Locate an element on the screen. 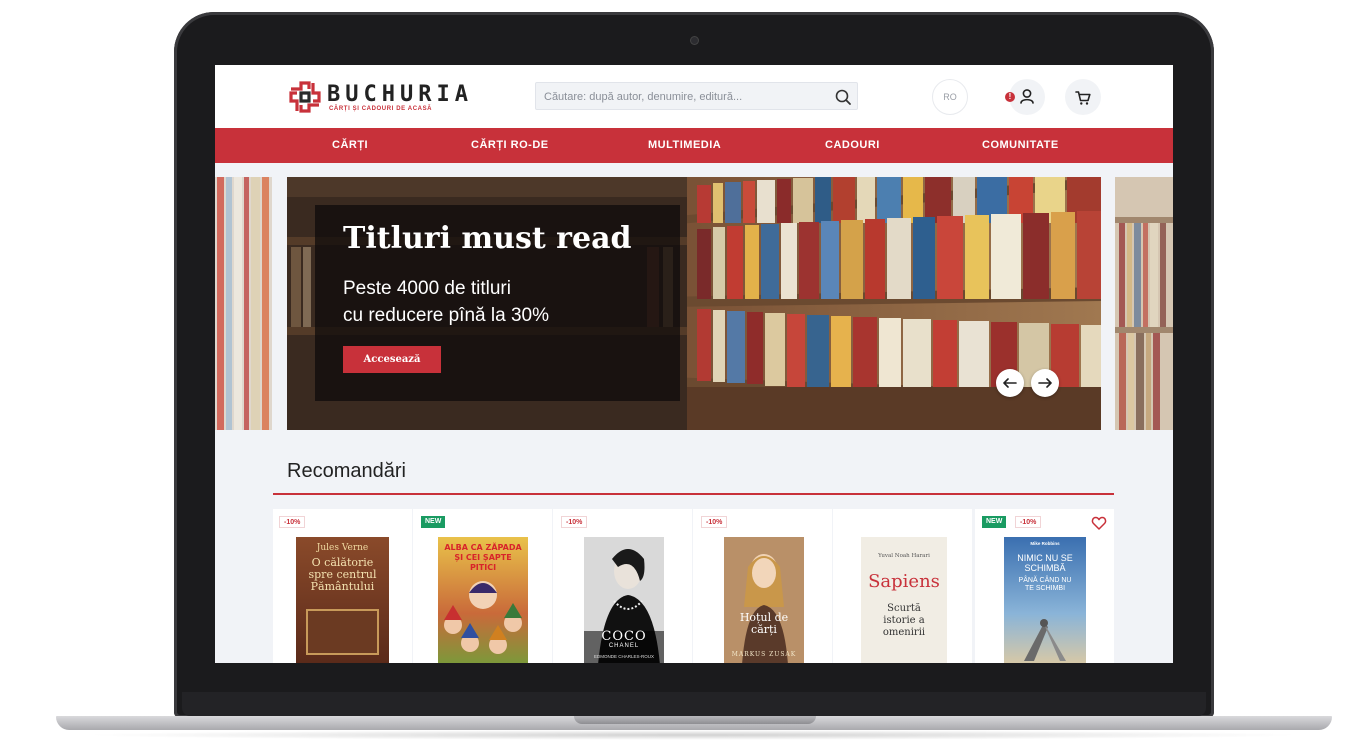  arrow-left-icon is located at coordinates (1010, 383).